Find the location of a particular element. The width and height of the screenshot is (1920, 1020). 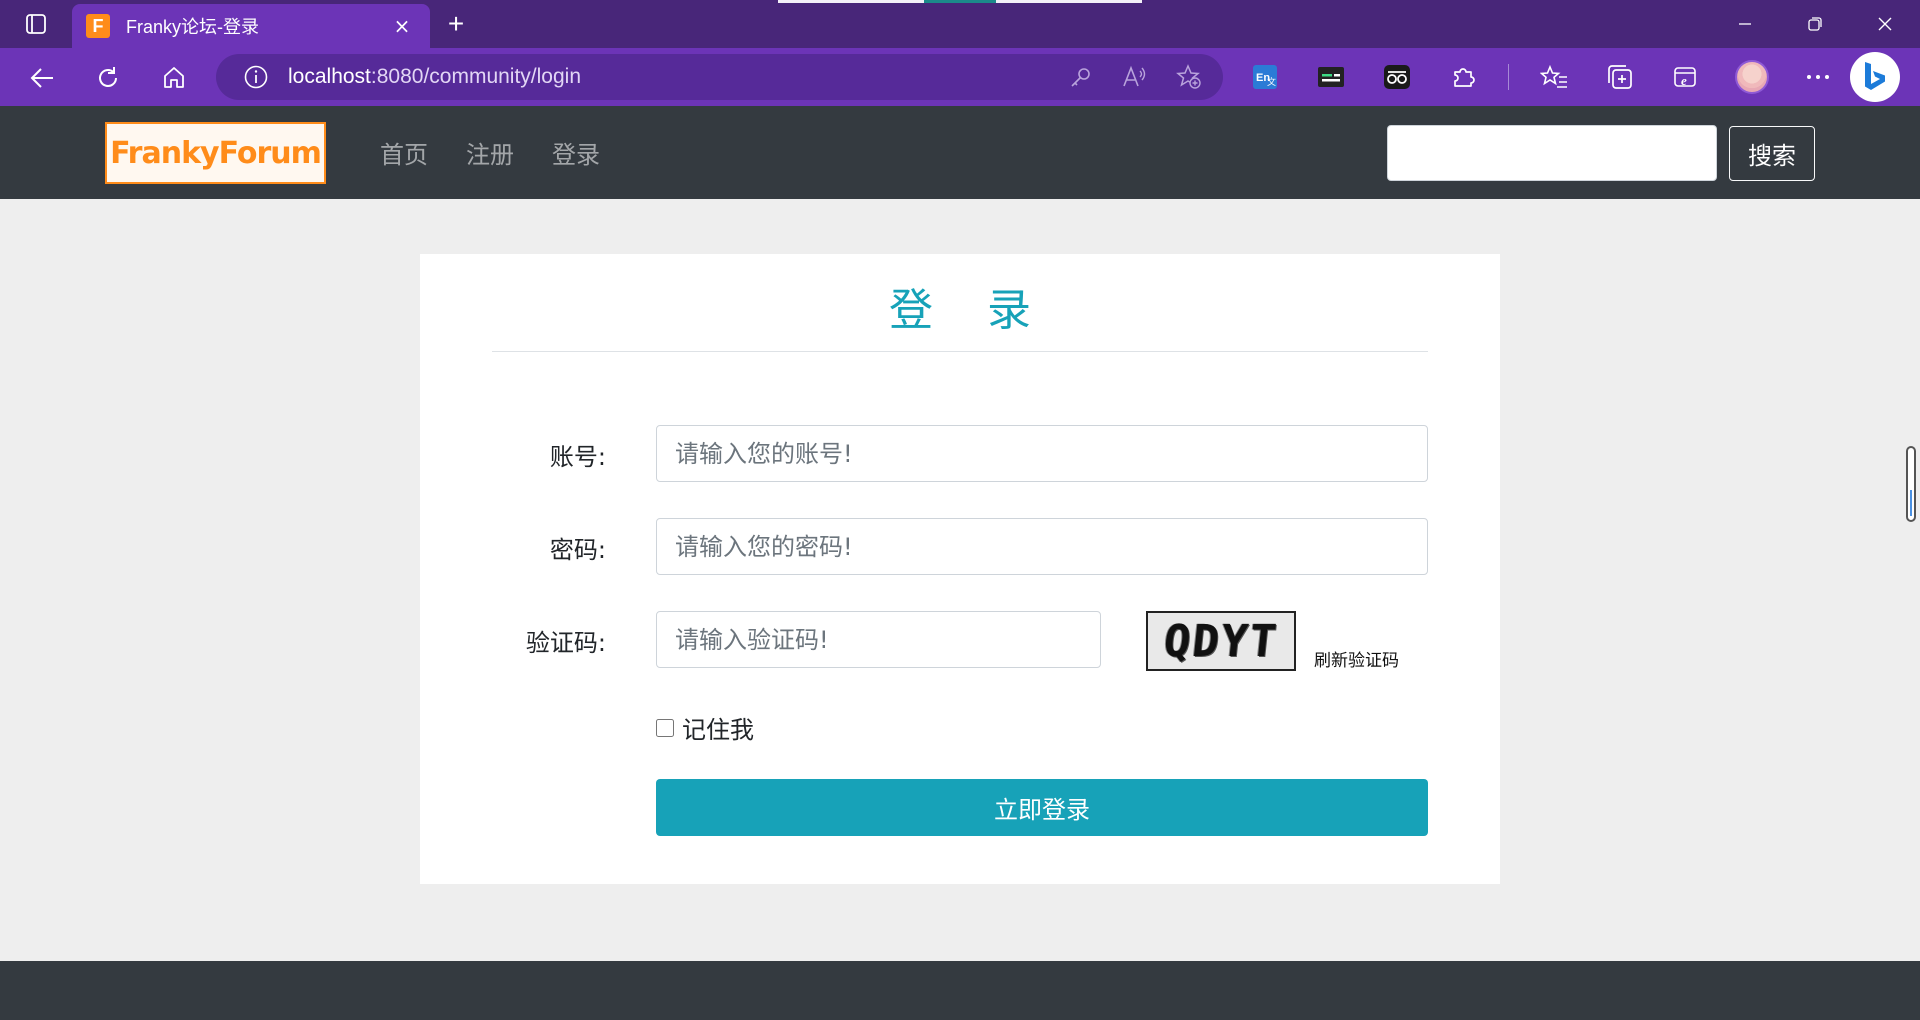

ie-mode-button: e is located at coordinates (1686, 77).